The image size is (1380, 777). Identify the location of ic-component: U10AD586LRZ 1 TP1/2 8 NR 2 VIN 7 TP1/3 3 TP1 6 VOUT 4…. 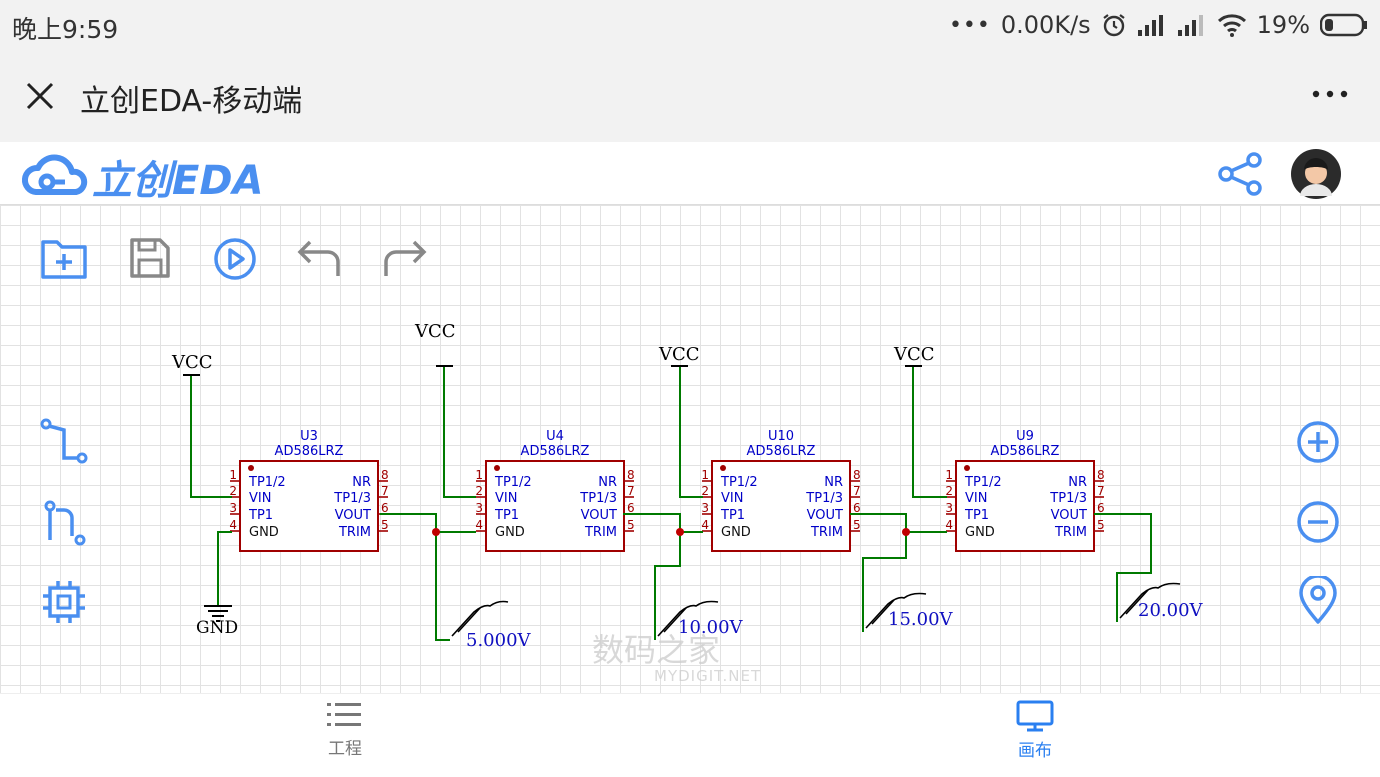
(781, 490).